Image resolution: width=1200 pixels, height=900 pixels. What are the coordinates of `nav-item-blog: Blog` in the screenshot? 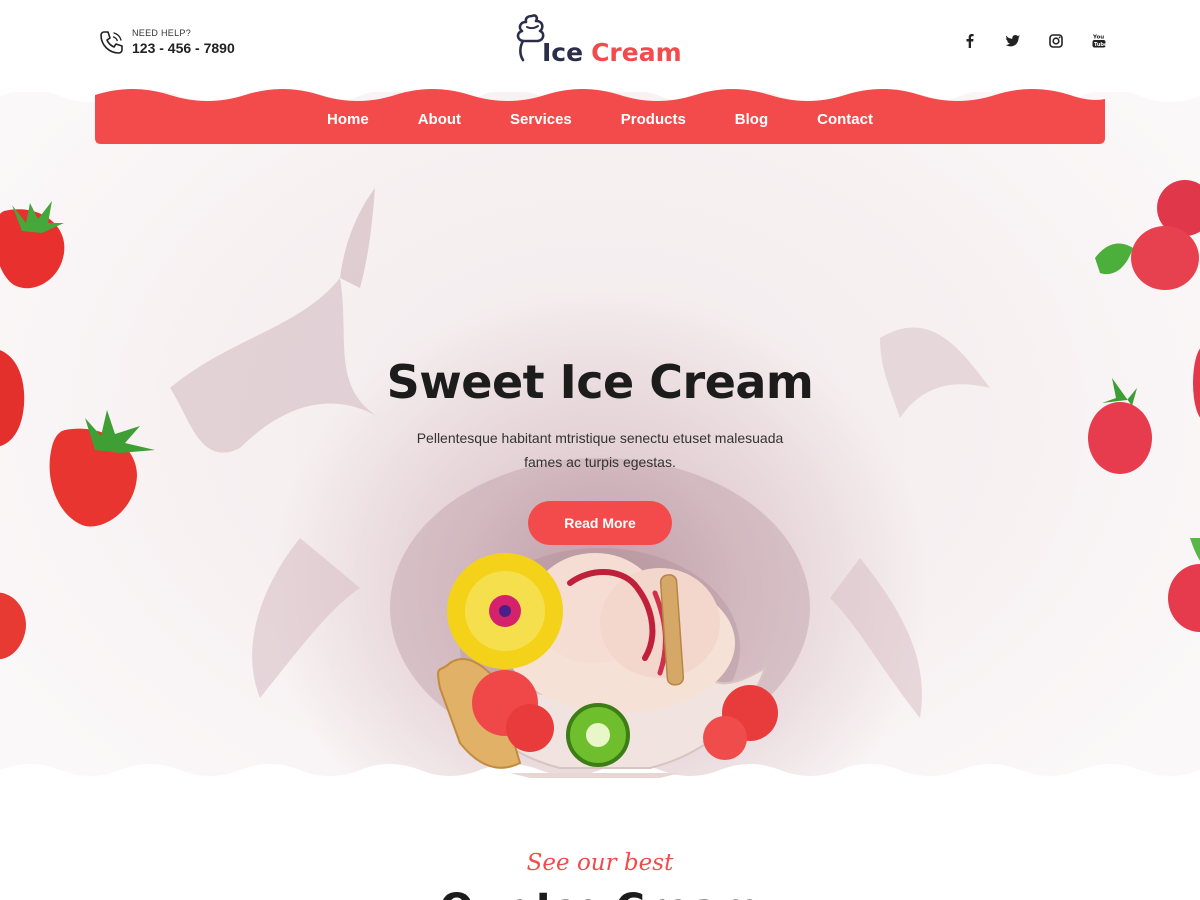 It's located at (751, 119).